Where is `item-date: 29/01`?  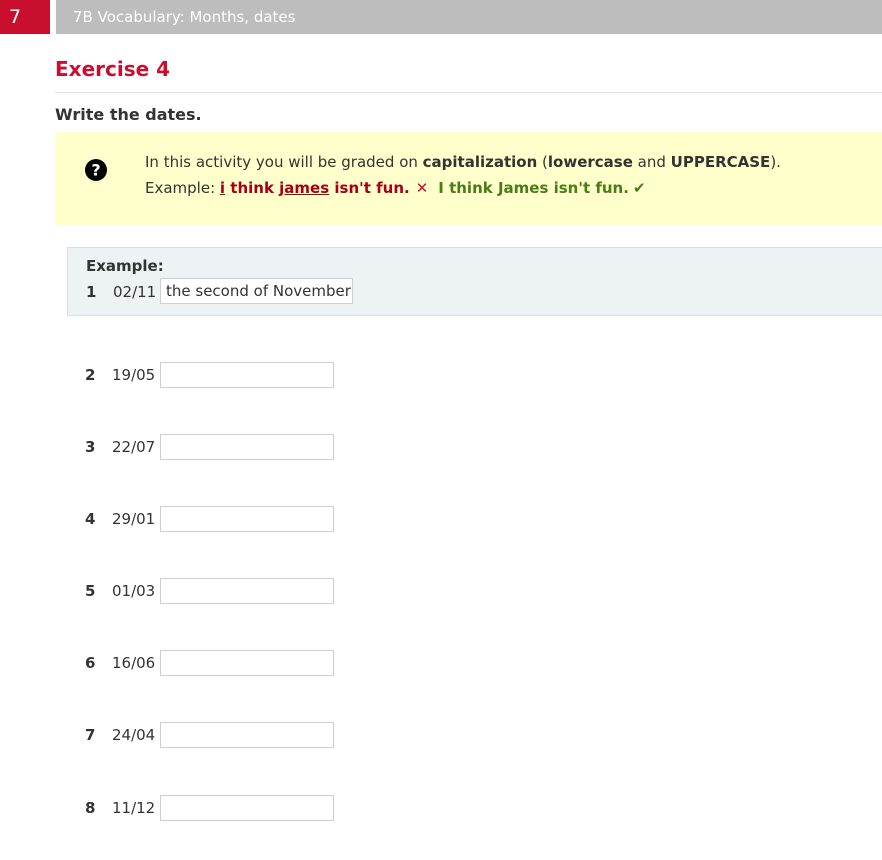
item-date: 29/01 is located at coordinates (134, 519).